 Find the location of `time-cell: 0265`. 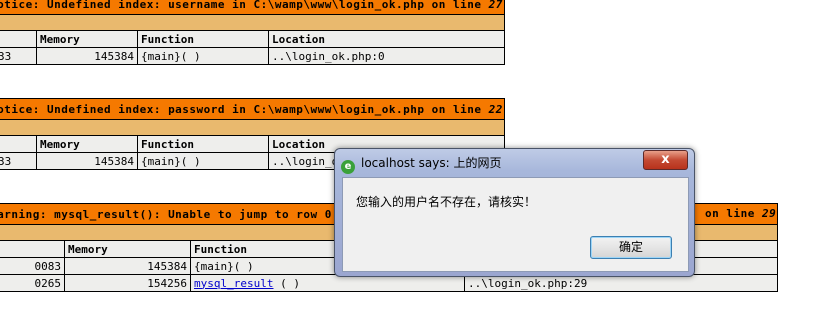

time-cell: 0265 is located at coordinates (32, 283).